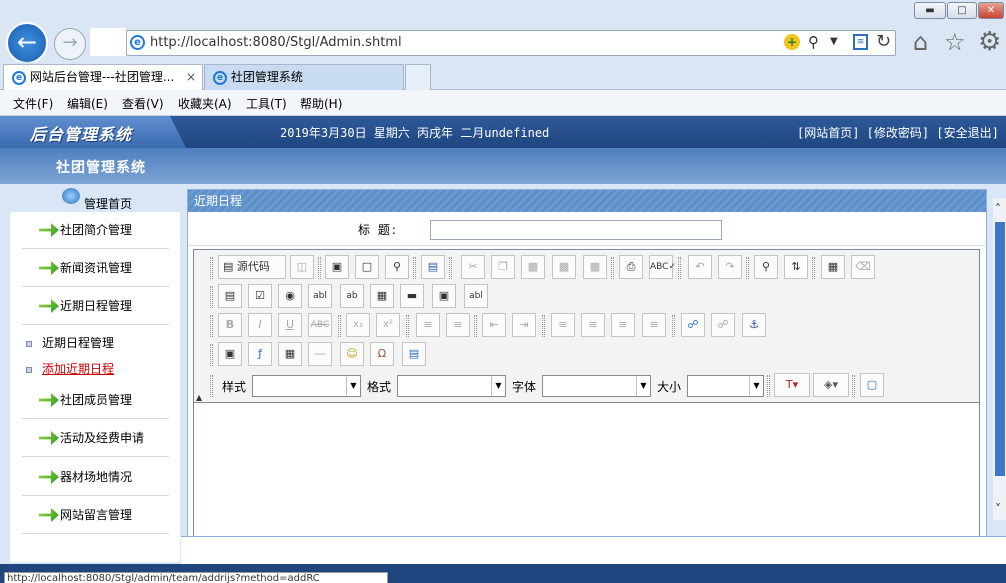 The height and width of the screenshot is (583, 1006). Describe the element at coordinates (414, 354) in the screenshot. I see `page-break-icon: ▤` at that location.